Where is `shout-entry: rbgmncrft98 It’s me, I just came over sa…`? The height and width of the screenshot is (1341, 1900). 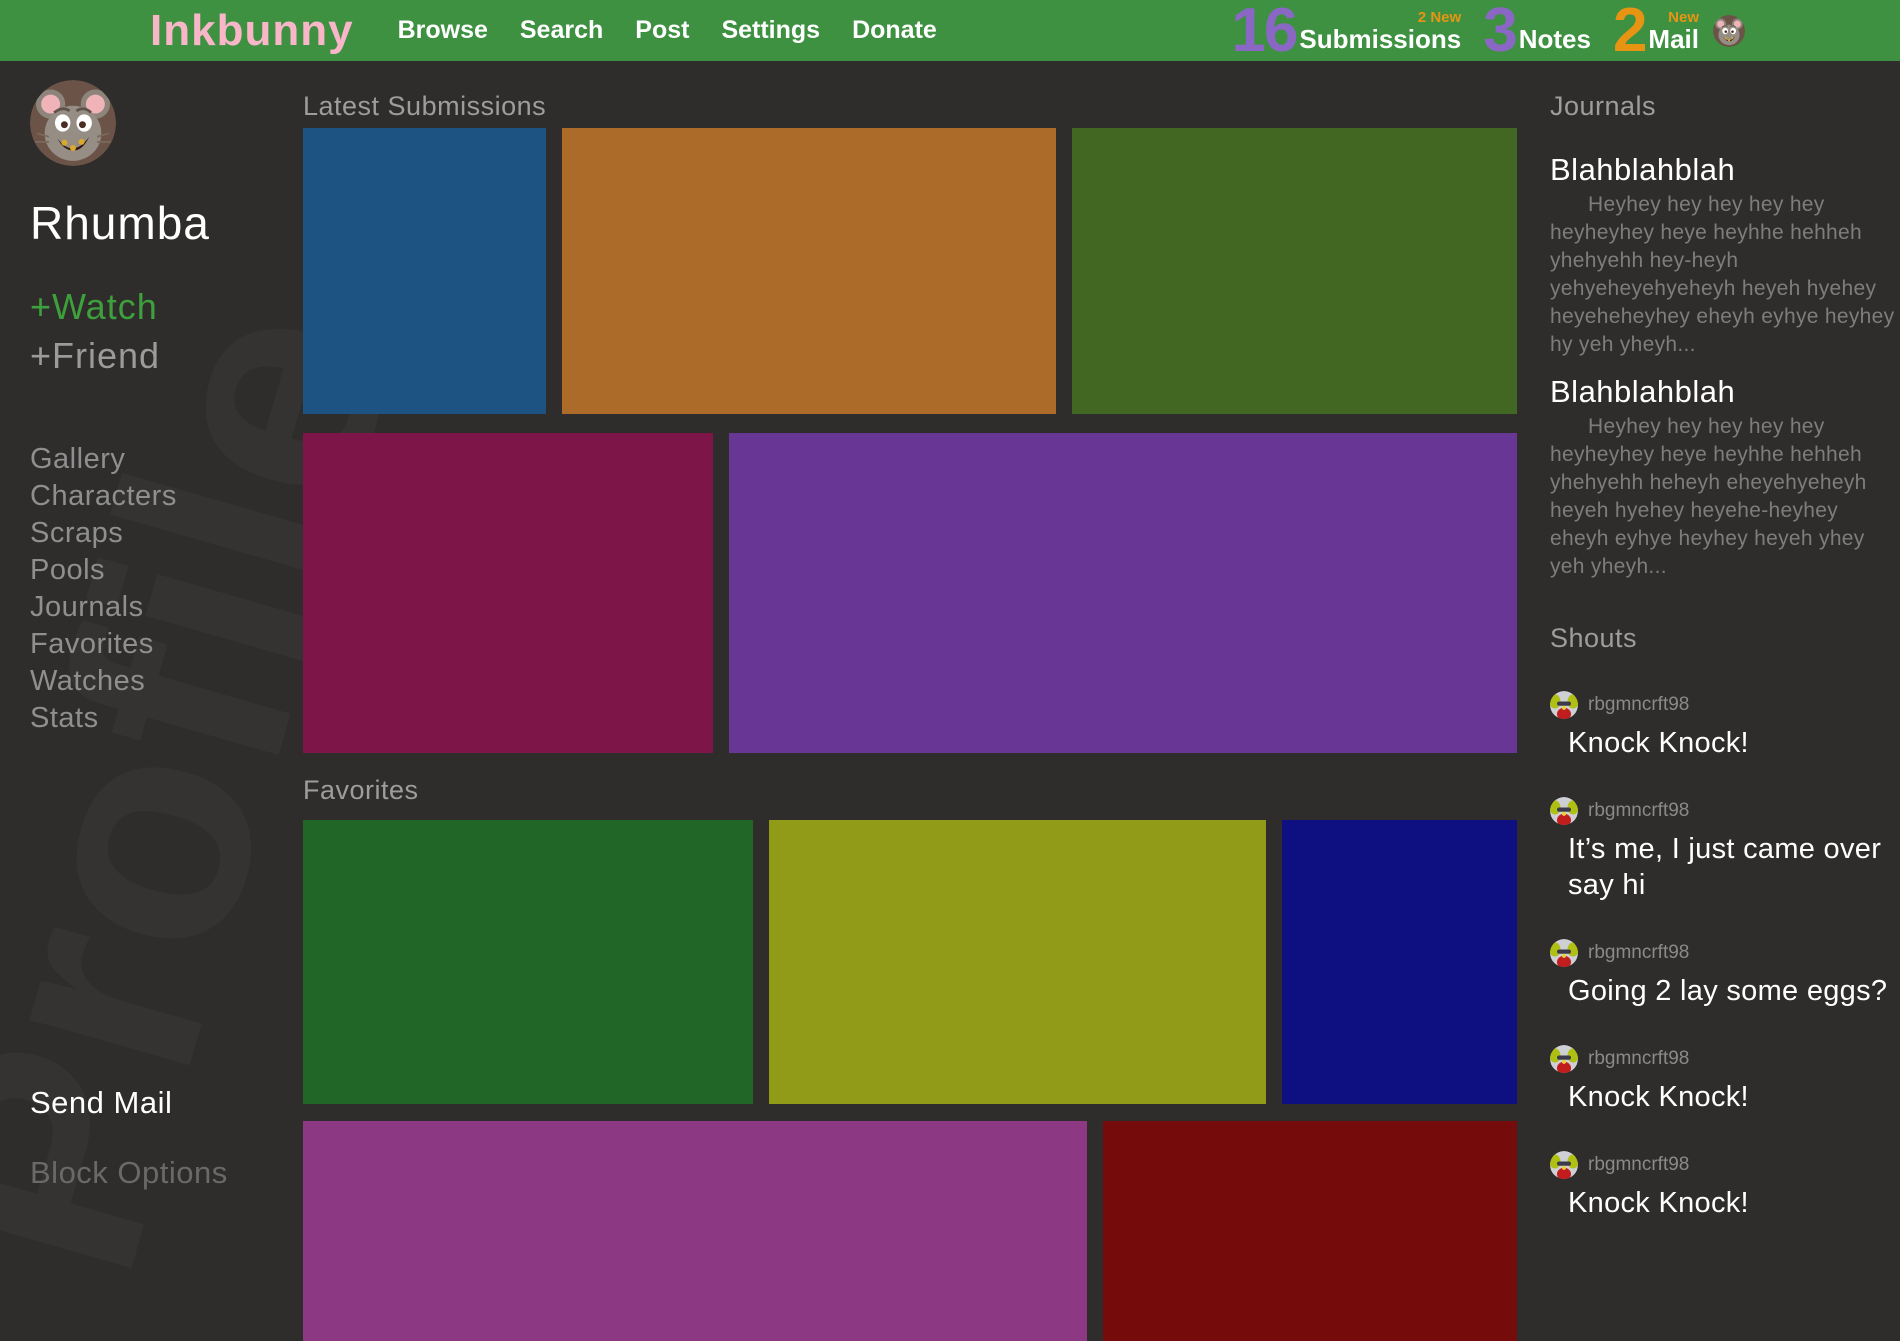 shout-entry: rbgmncrft98 It’s me, I just came over sa… is located at coordinates (1722, 850).